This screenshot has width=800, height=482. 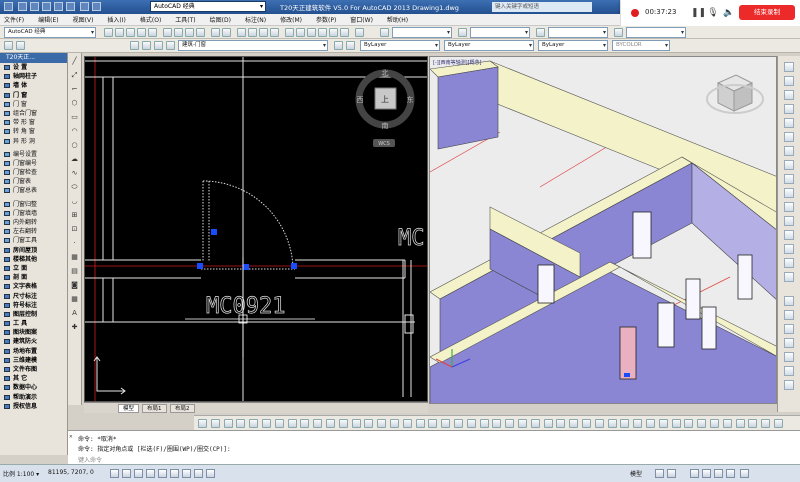 What do you see at coordinates (789, 329) in the screenshot?
I see `midpoint-icon` at bounding box center [789, 329].